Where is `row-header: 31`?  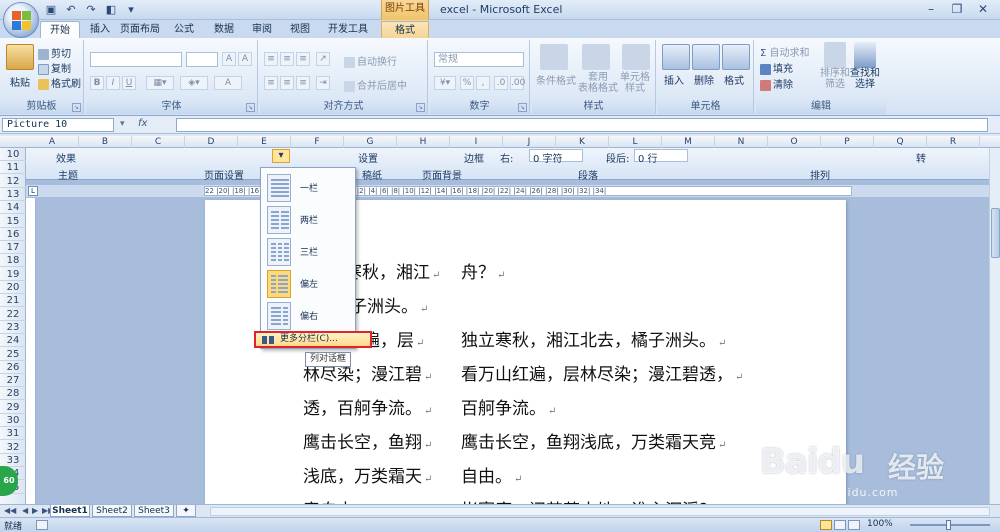 row-header: 31 is located at coordinates (13, 434).